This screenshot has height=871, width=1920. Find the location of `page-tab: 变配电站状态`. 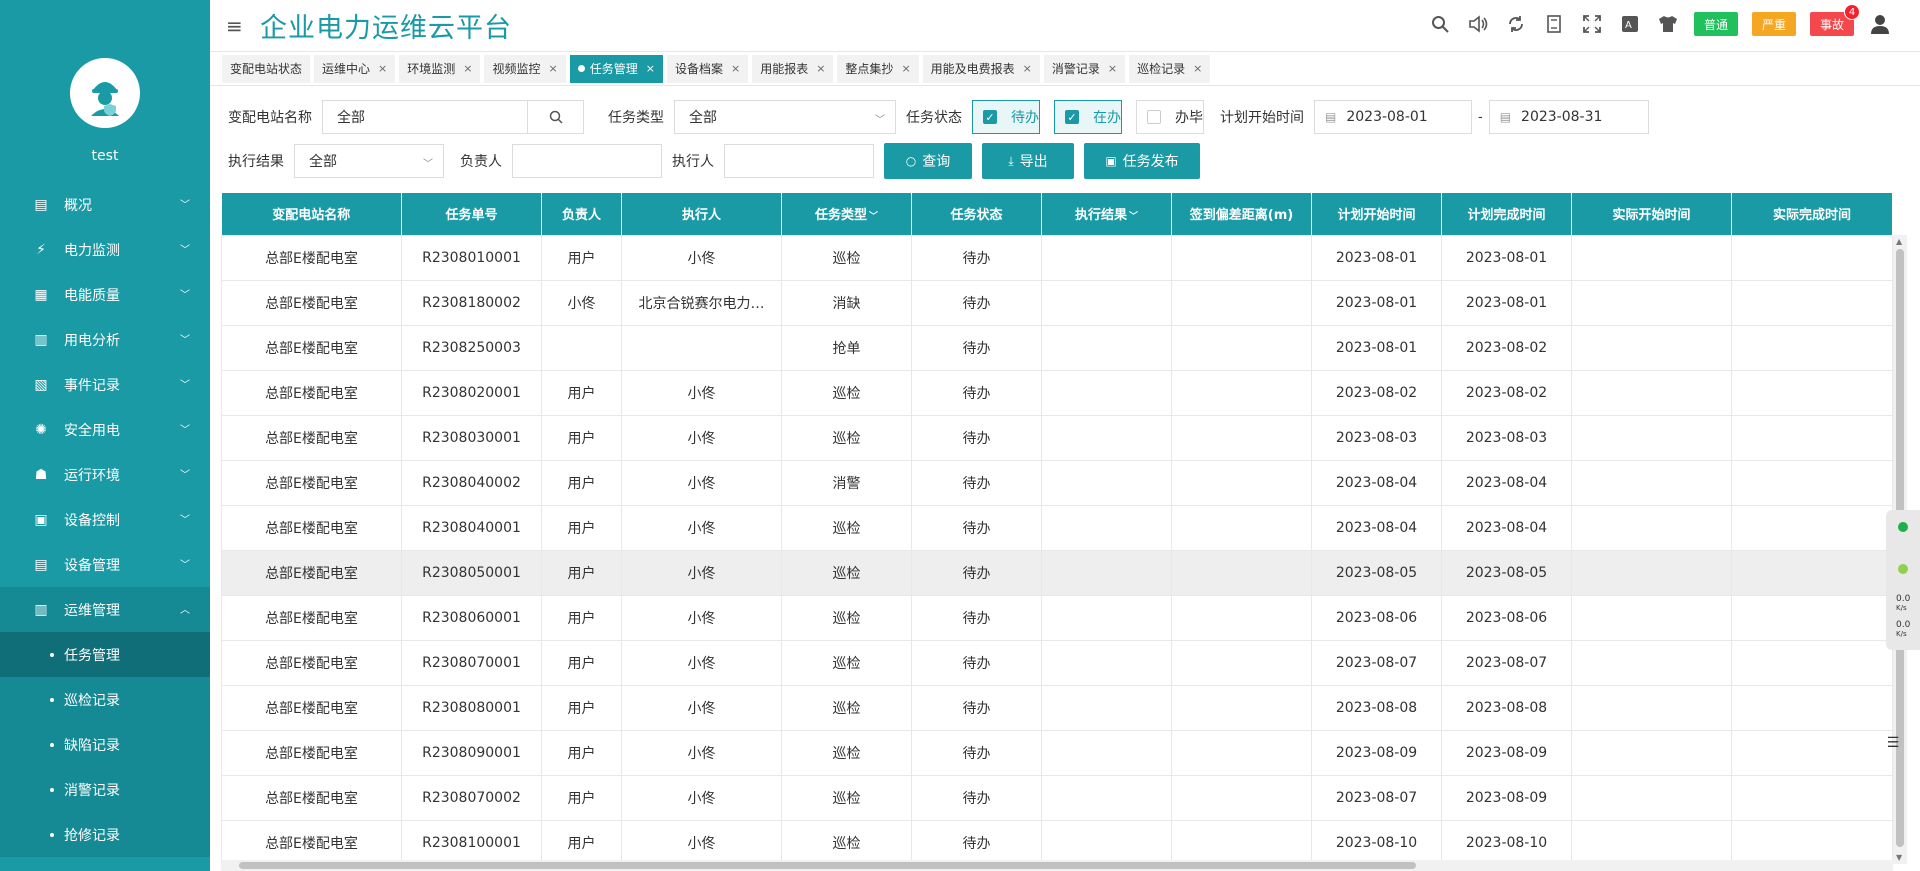

page-tab: 变配电站状态 is located at coordinates (266, 68).